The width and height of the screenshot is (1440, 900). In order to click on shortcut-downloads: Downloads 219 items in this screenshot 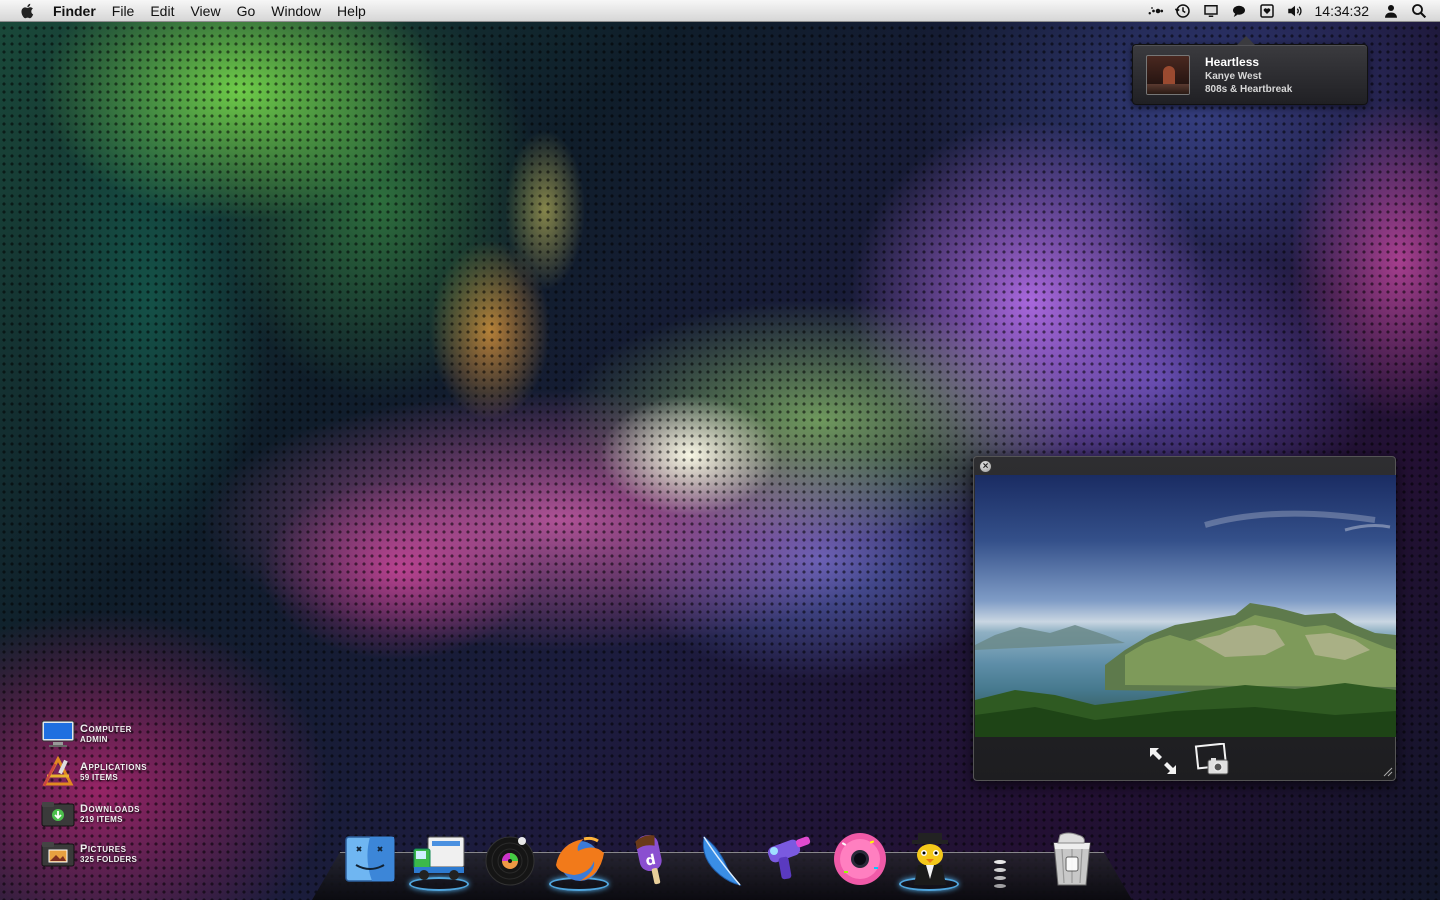, I will do `click(89, 814)`.